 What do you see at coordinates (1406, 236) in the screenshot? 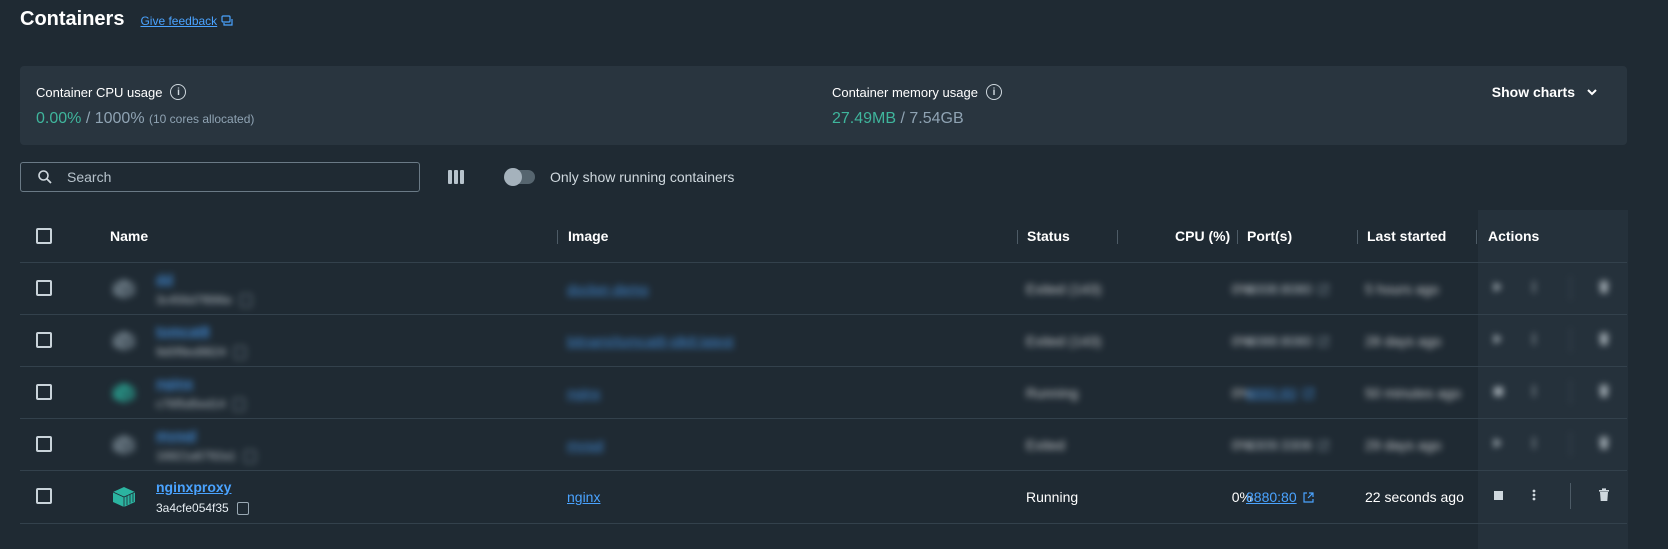
I see `column-last-started: Last started` at bounding box center [1406, 236].